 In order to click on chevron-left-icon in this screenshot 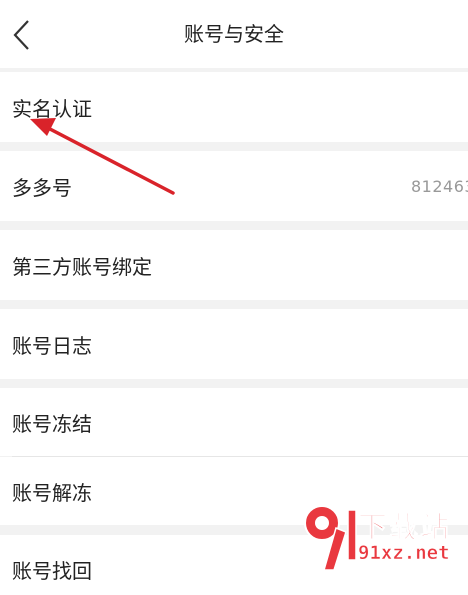, I will do `click(21, 35)`.